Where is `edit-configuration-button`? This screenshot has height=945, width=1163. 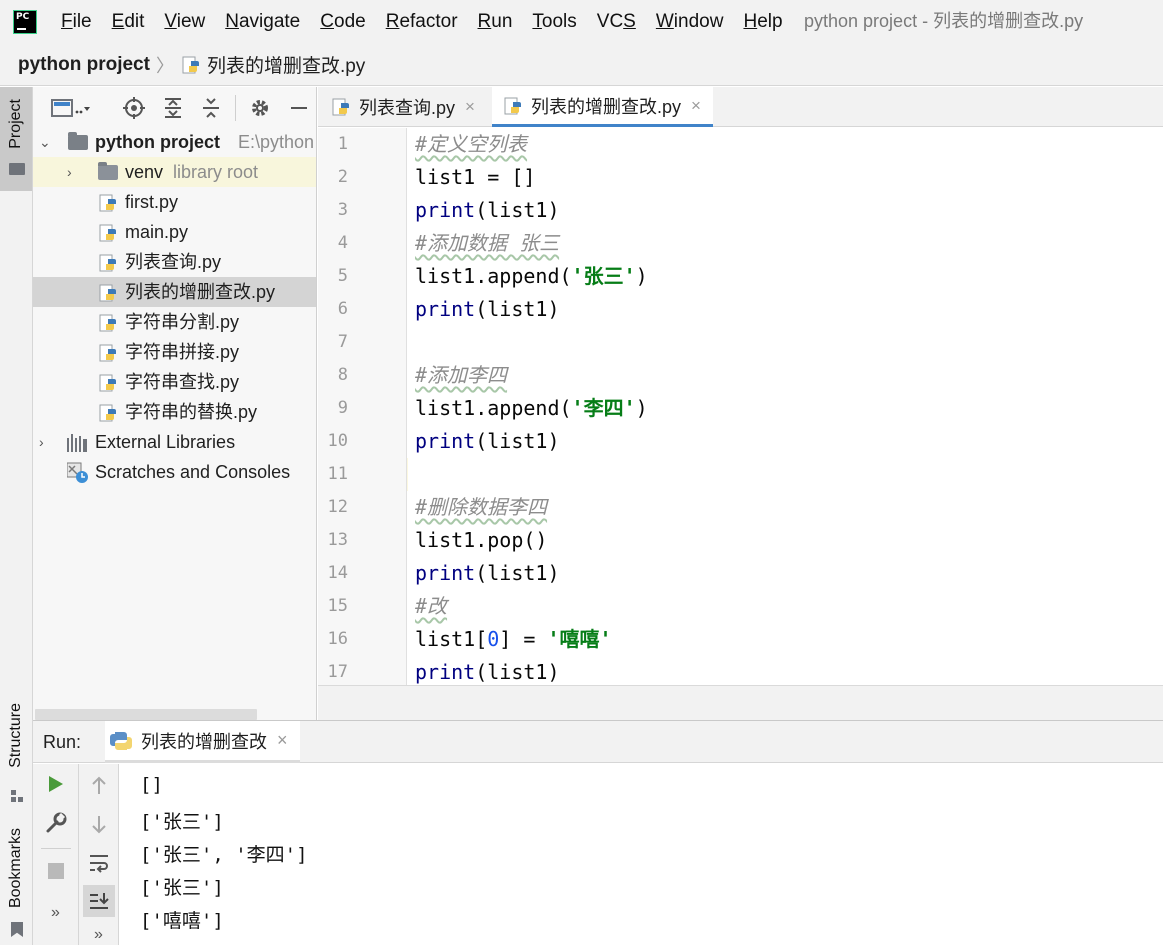 edit-configuration-button is located at coordinates (55, 823).